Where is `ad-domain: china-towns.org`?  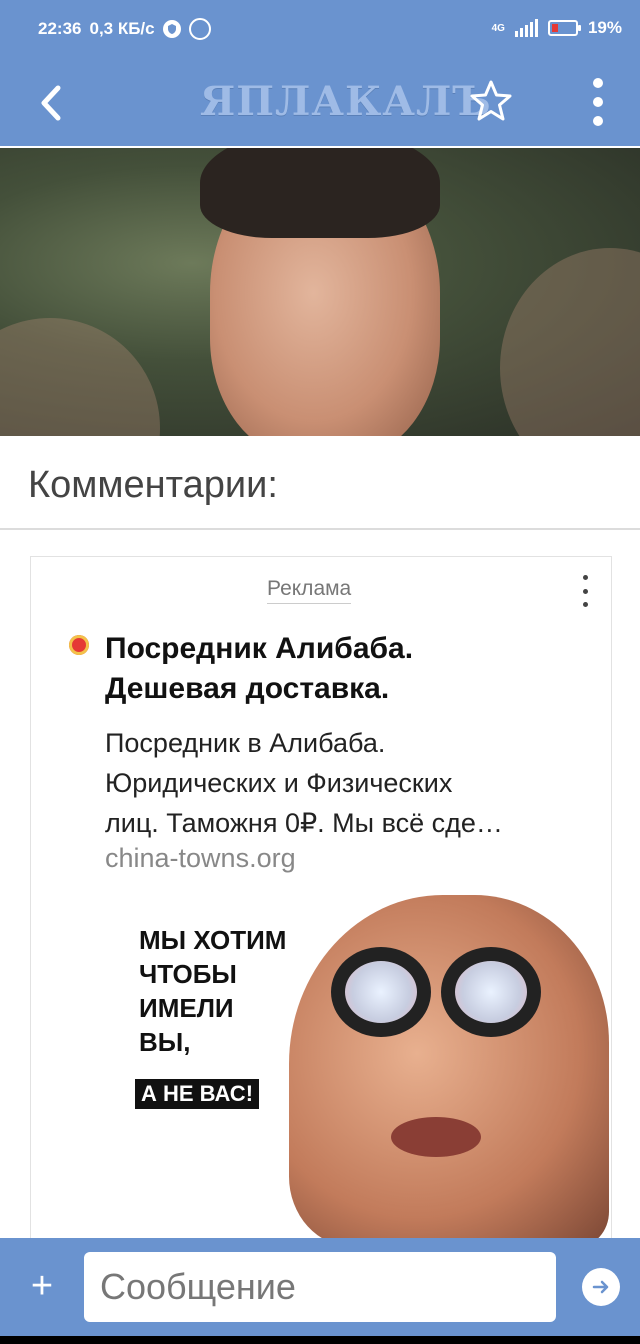
ad-domain: china-towns.org is located at coordinates (200, 858).